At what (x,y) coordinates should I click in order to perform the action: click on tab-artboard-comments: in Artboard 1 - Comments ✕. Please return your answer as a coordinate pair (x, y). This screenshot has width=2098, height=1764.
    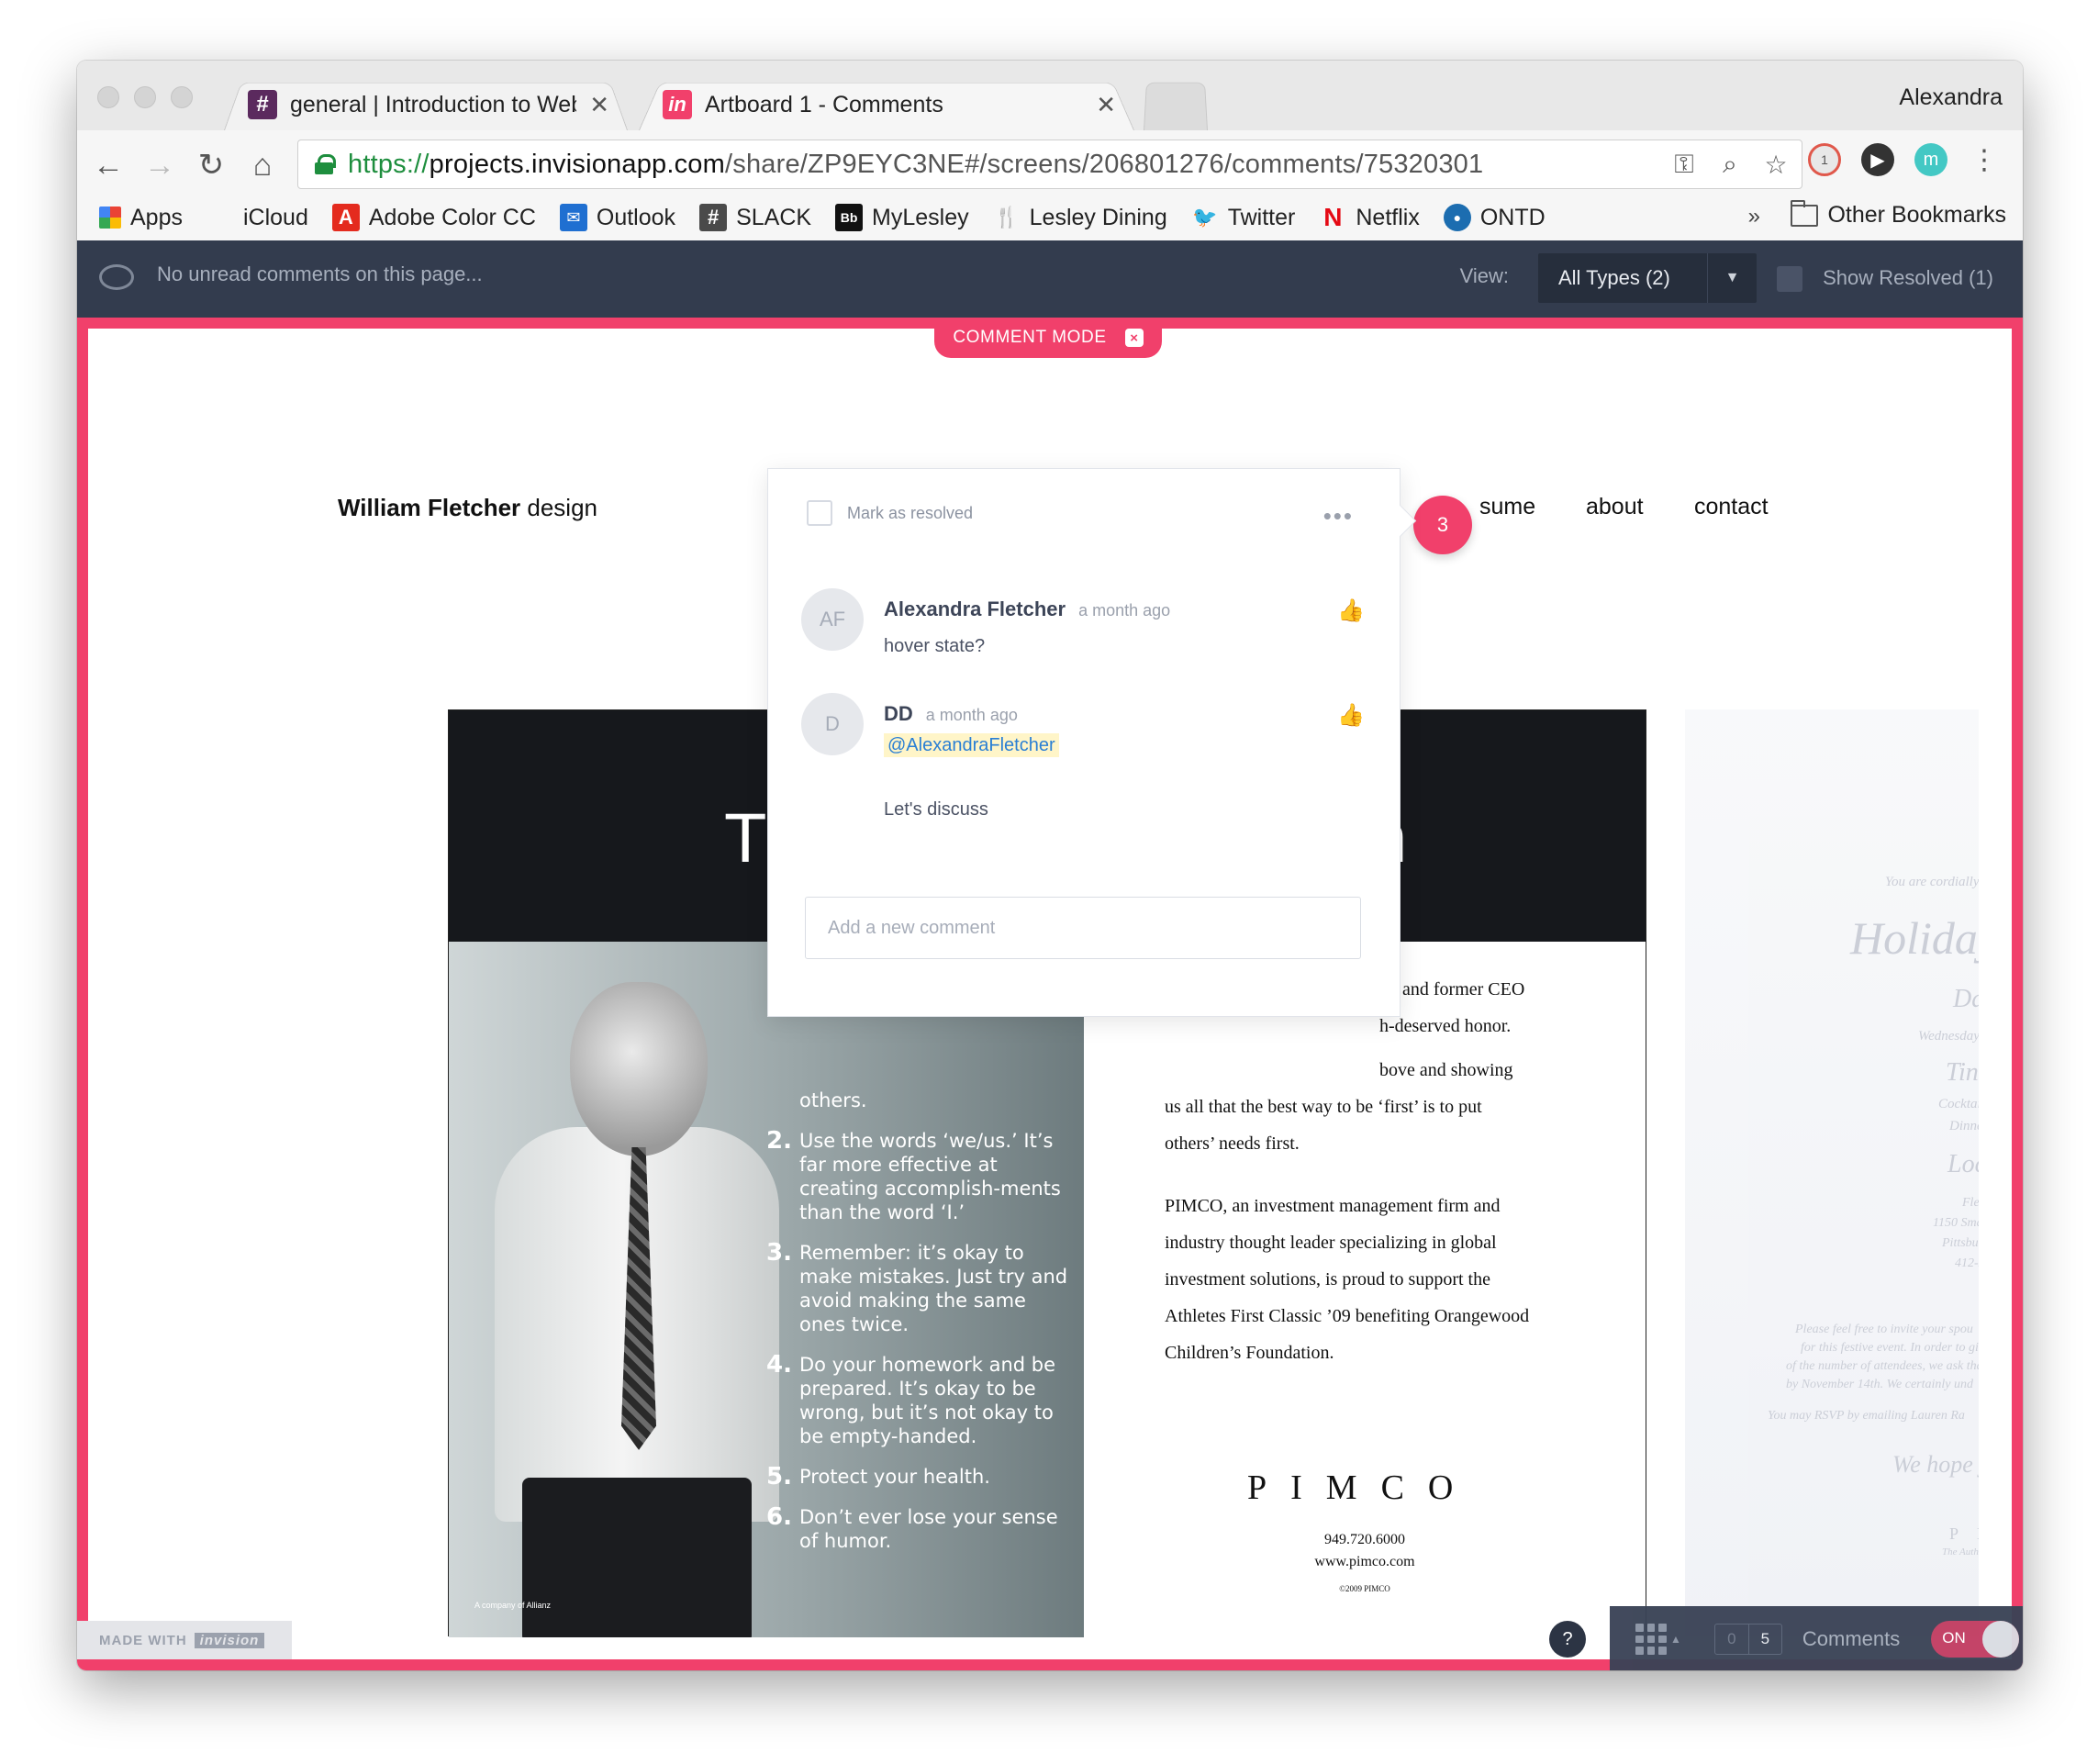
    Looking at the image, I should click on (887, 102).